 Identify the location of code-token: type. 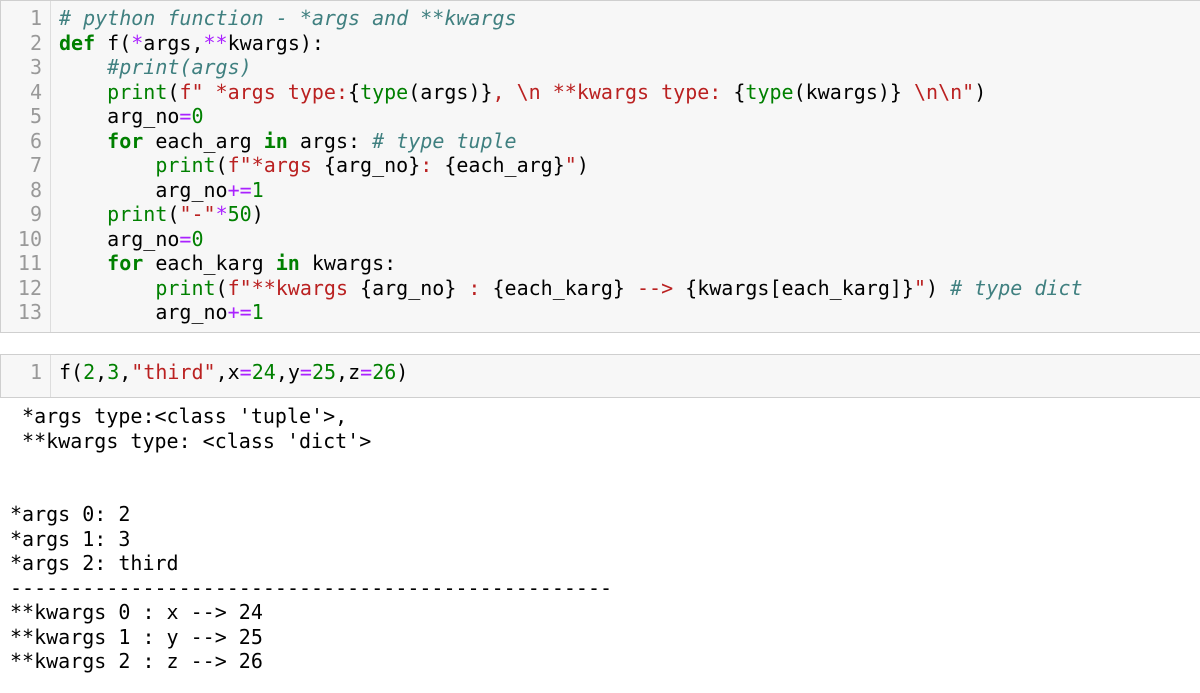
(384, 91).